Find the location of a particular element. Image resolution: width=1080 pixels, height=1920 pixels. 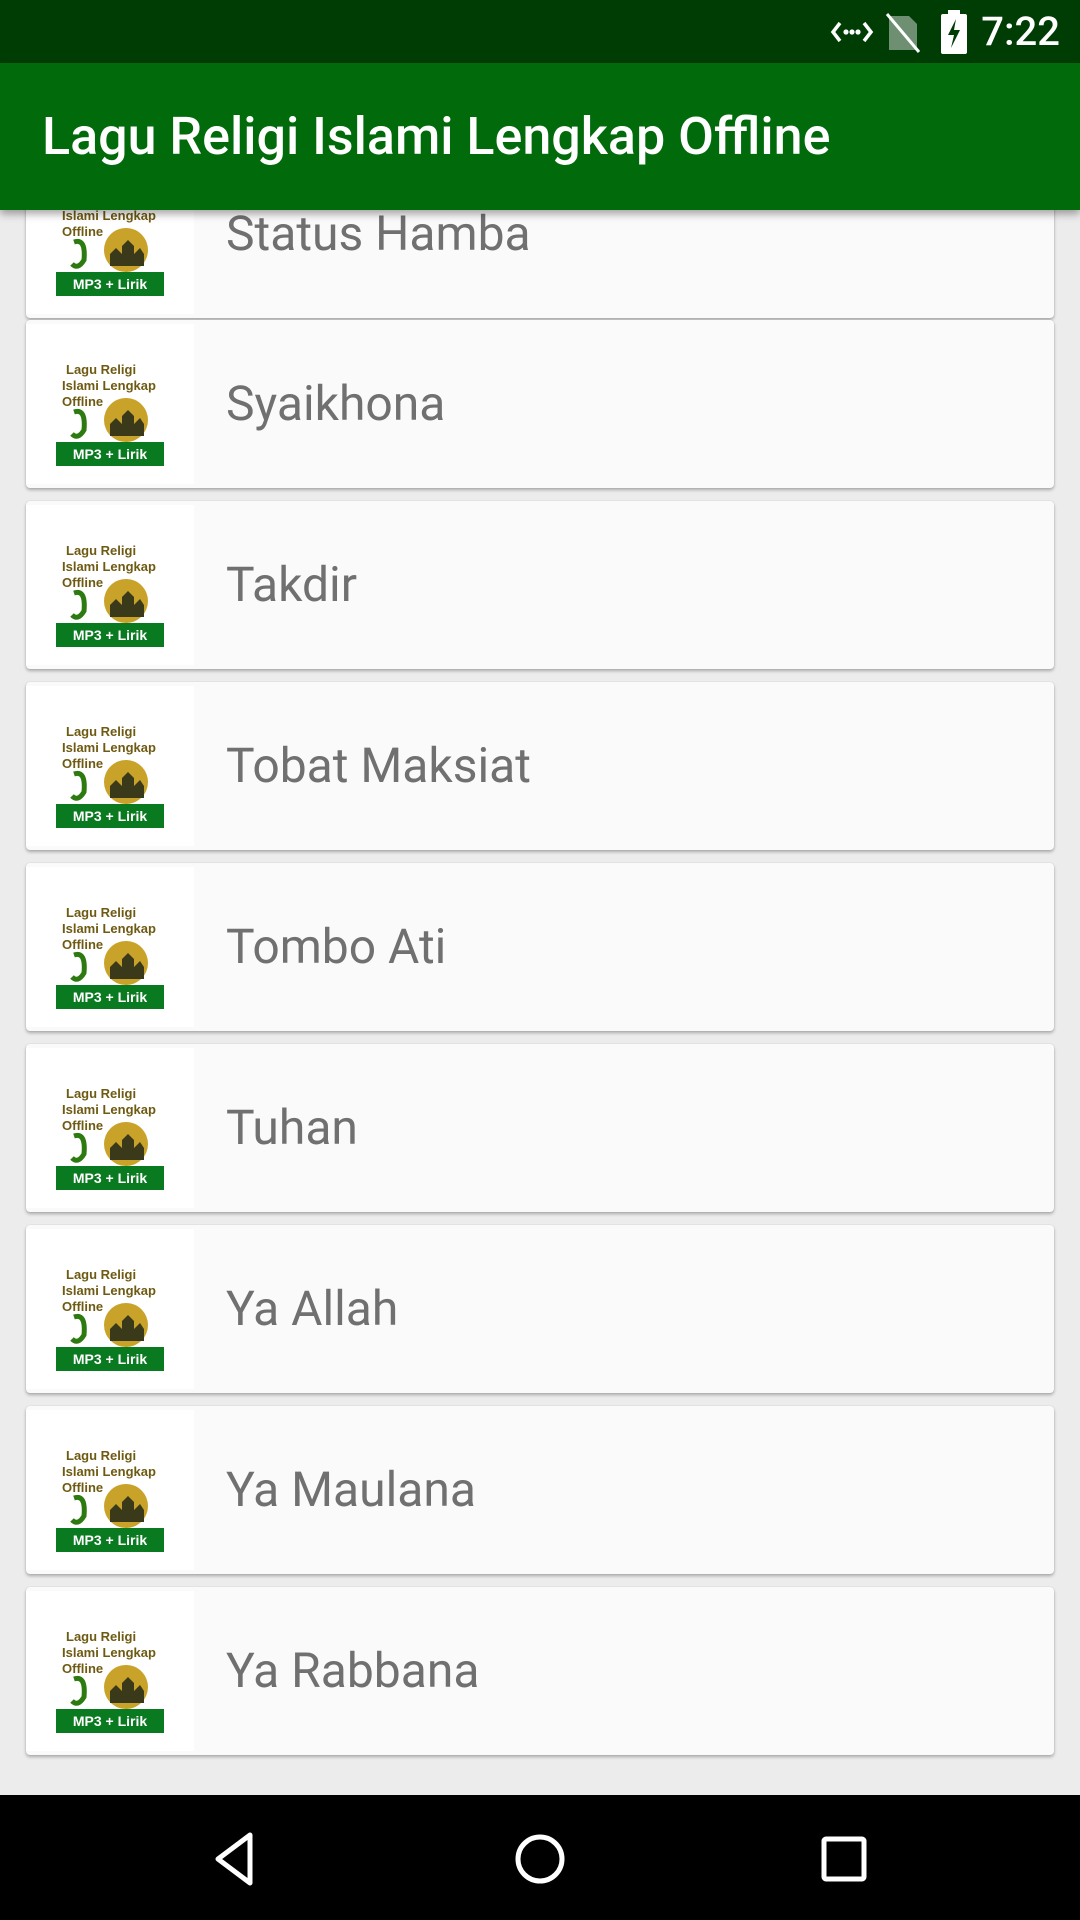

navigation-bar is located at coordinates (540, 1857).